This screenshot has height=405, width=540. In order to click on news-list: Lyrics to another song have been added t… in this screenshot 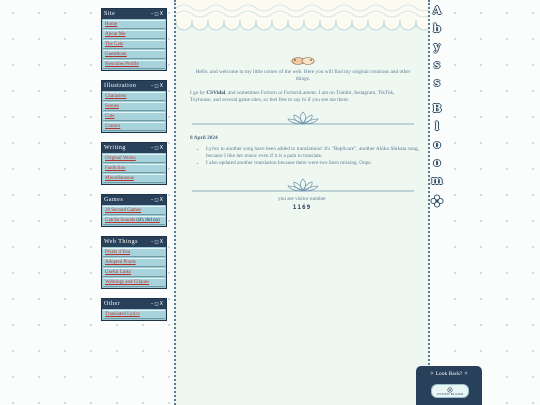, I will do `click(312, 157)`.